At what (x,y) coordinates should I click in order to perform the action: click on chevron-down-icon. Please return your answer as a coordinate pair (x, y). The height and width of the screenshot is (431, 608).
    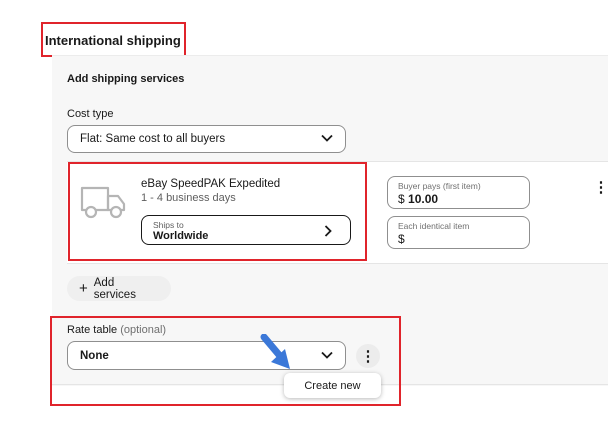
    Looking at the image, I should click on (327, 139).